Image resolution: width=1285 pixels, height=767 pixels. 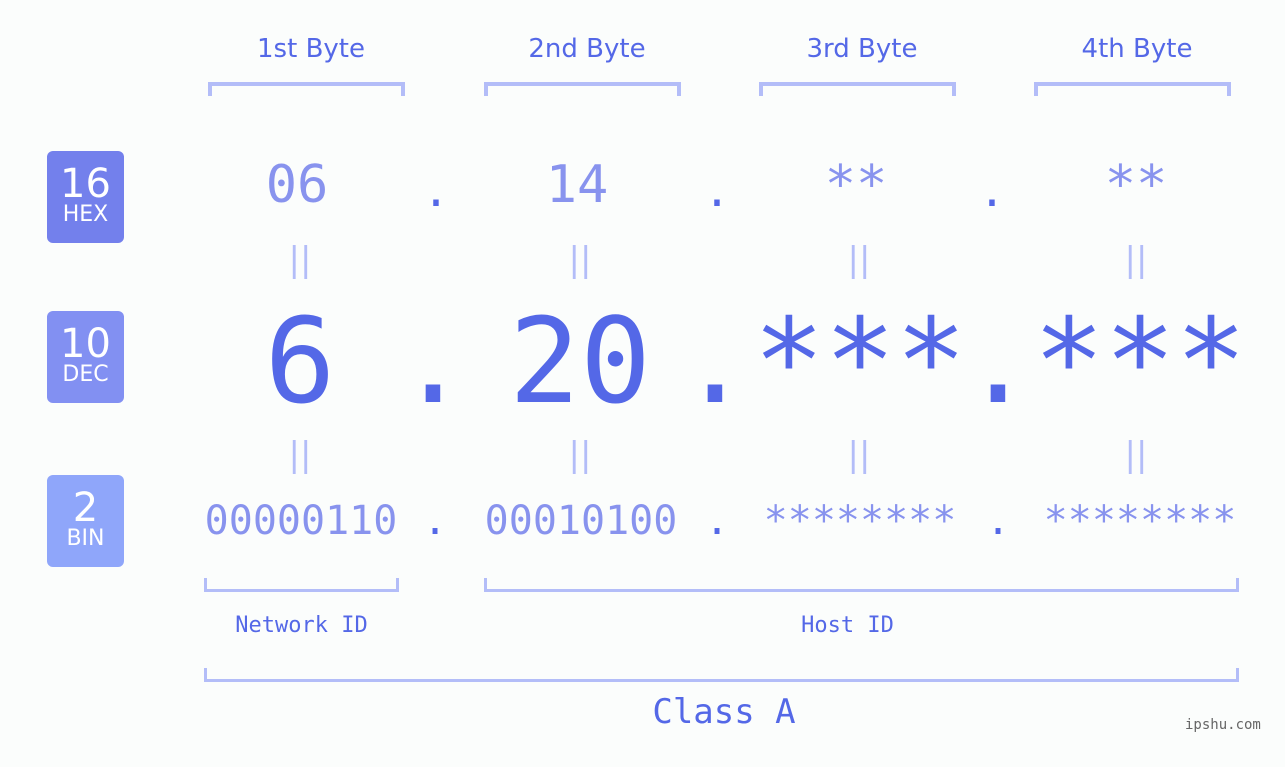 What do you see at coordinates (1136, 455) in the screenshot?
I see `equals-dec-bin-4: ||` at bounding box center [1136, 455].